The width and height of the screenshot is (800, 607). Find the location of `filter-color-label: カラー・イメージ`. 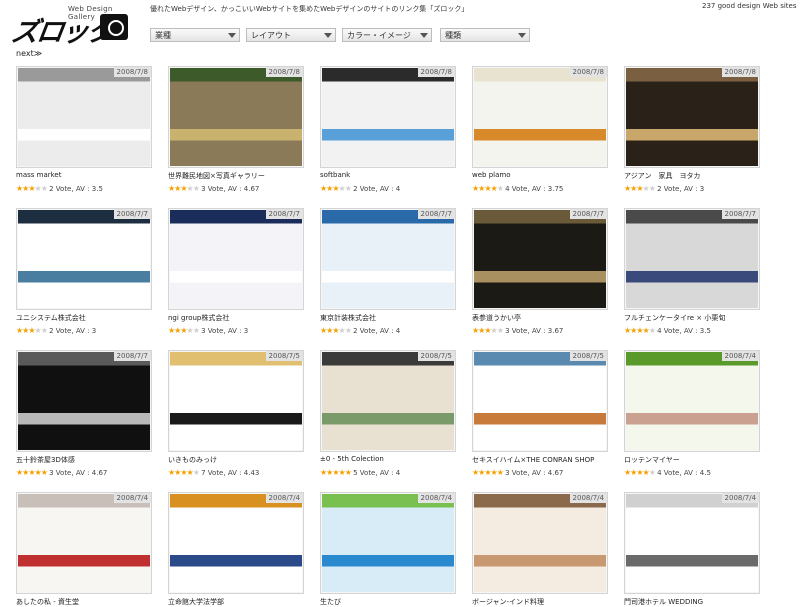

filter-color-label: カラー・イメージ is located at coordinates (379, 35).